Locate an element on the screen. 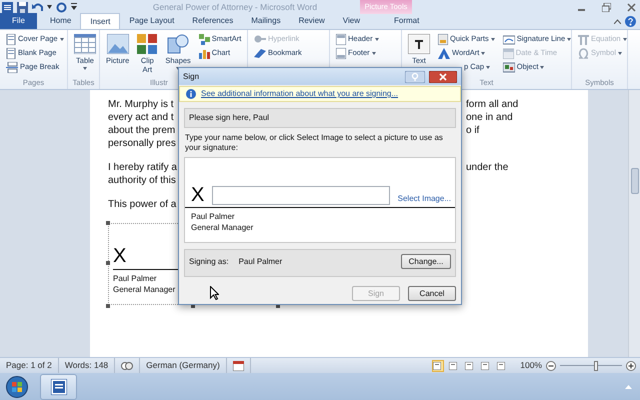  mouse-pointer-icon is located at coordinates (214, 293).